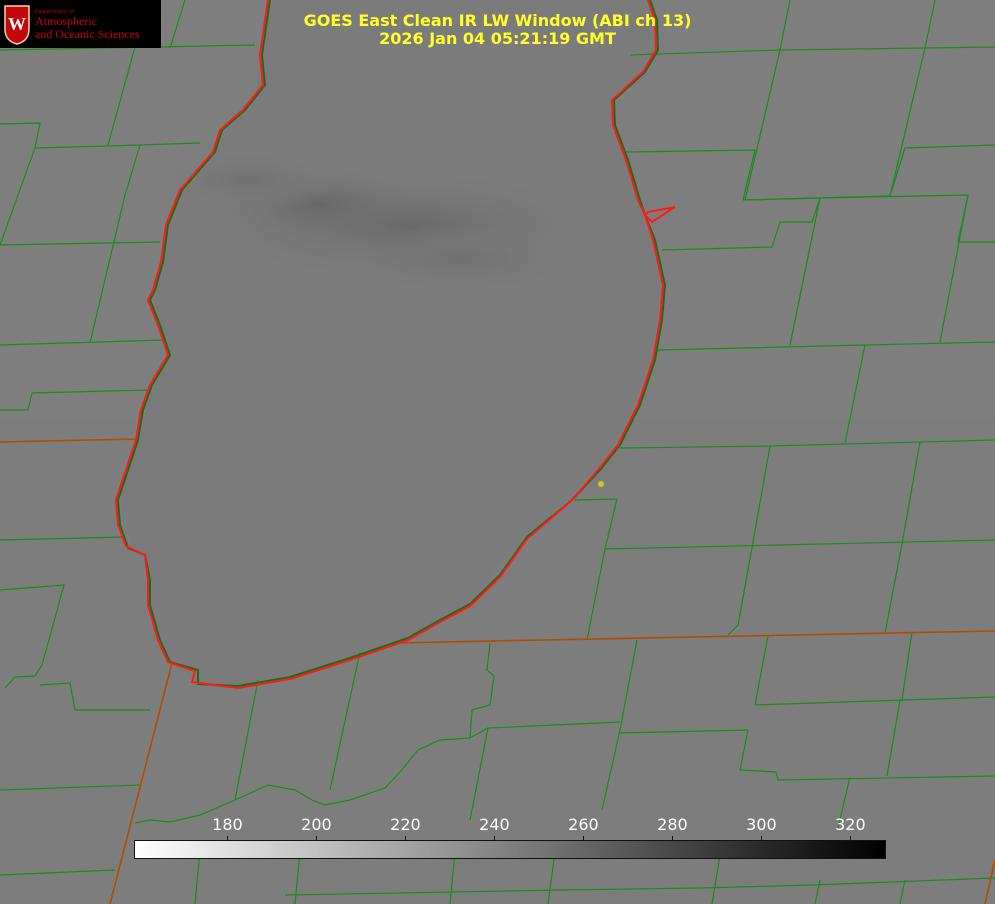  What do you see at coordinates (227, 824) in the screenshot?
I see `colorbar-tick-label: 180` at bounding box center [227, 824].